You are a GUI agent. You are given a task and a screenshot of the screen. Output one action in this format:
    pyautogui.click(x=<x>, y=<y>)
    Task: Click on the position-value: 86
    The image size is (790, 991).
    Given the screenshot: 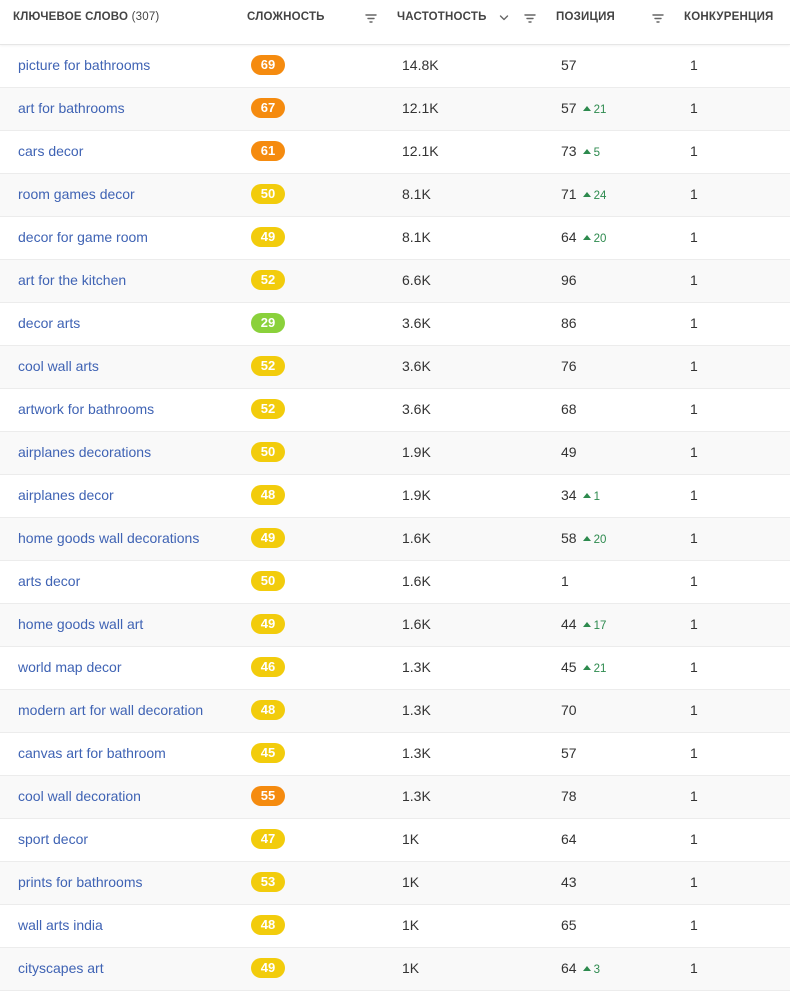 What is the action you would take?
    pyautogui.click(x=569, y=323)
    